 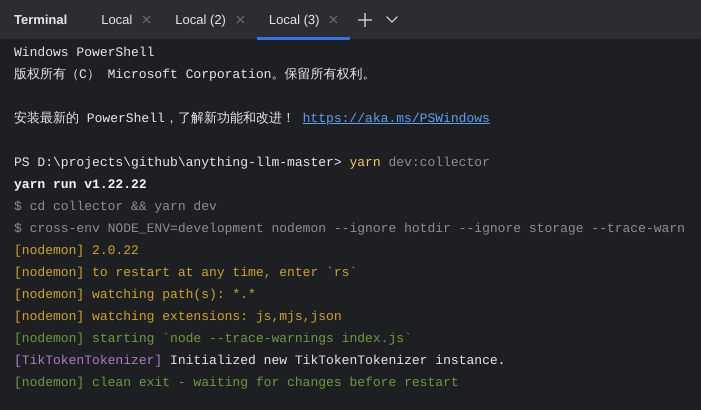 What do you see at coordinates (236, 383) in the screenshot?
I see `log-text: [nodemon] clean exit - waiting for changes before restart` at bounding box center [236, 383].